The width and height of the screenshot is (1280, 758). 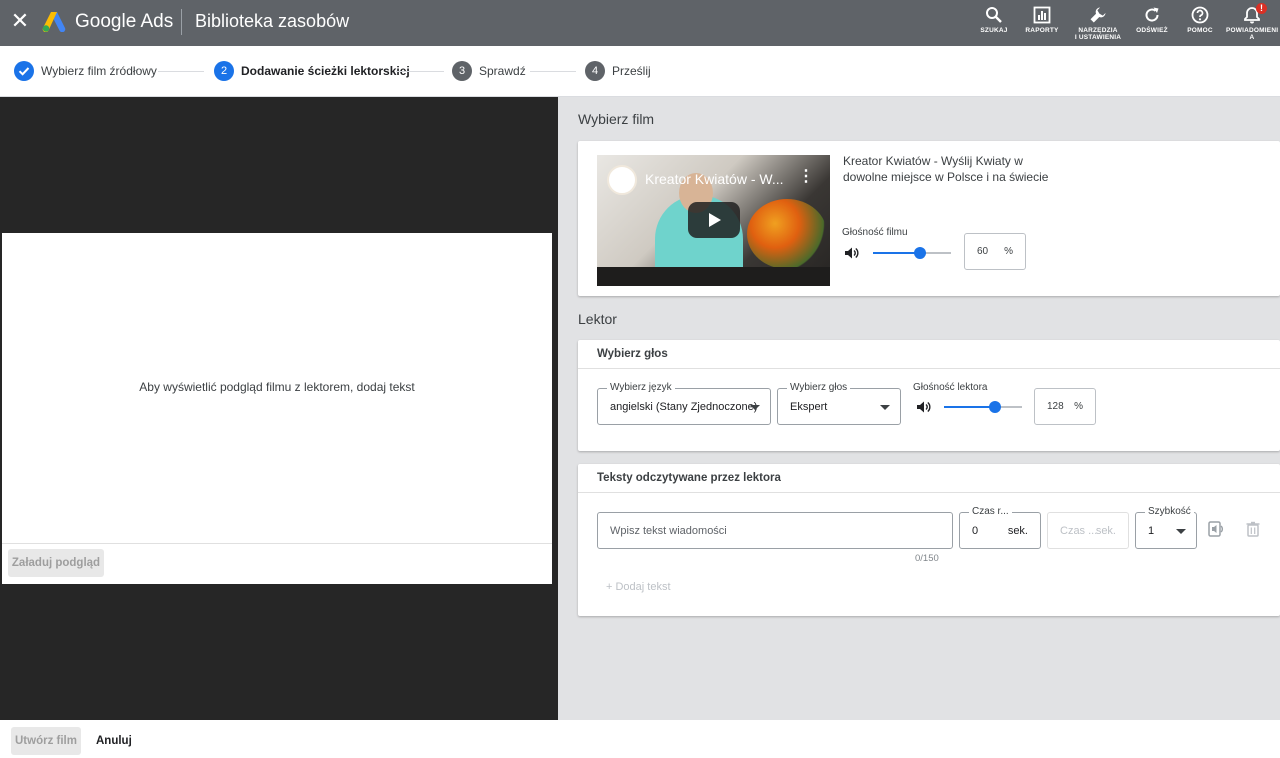 I want to click on message-placeholder: Wpisz tekst wiadomości, so click(x=668, y=531).